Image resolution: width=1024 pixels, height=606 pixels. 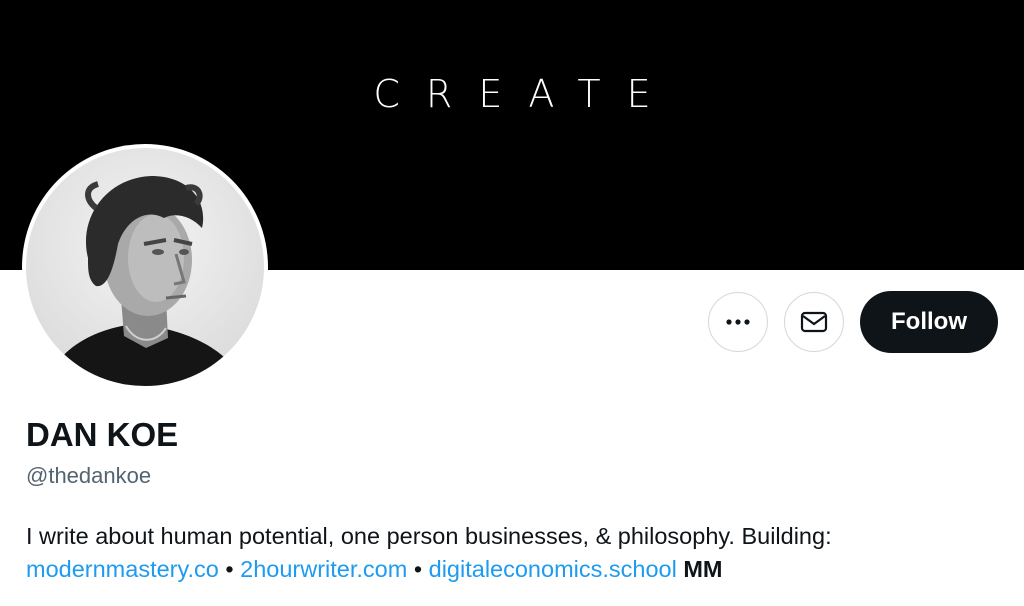 I want to click on follow-button: Follow, so click(x=929, y=322).